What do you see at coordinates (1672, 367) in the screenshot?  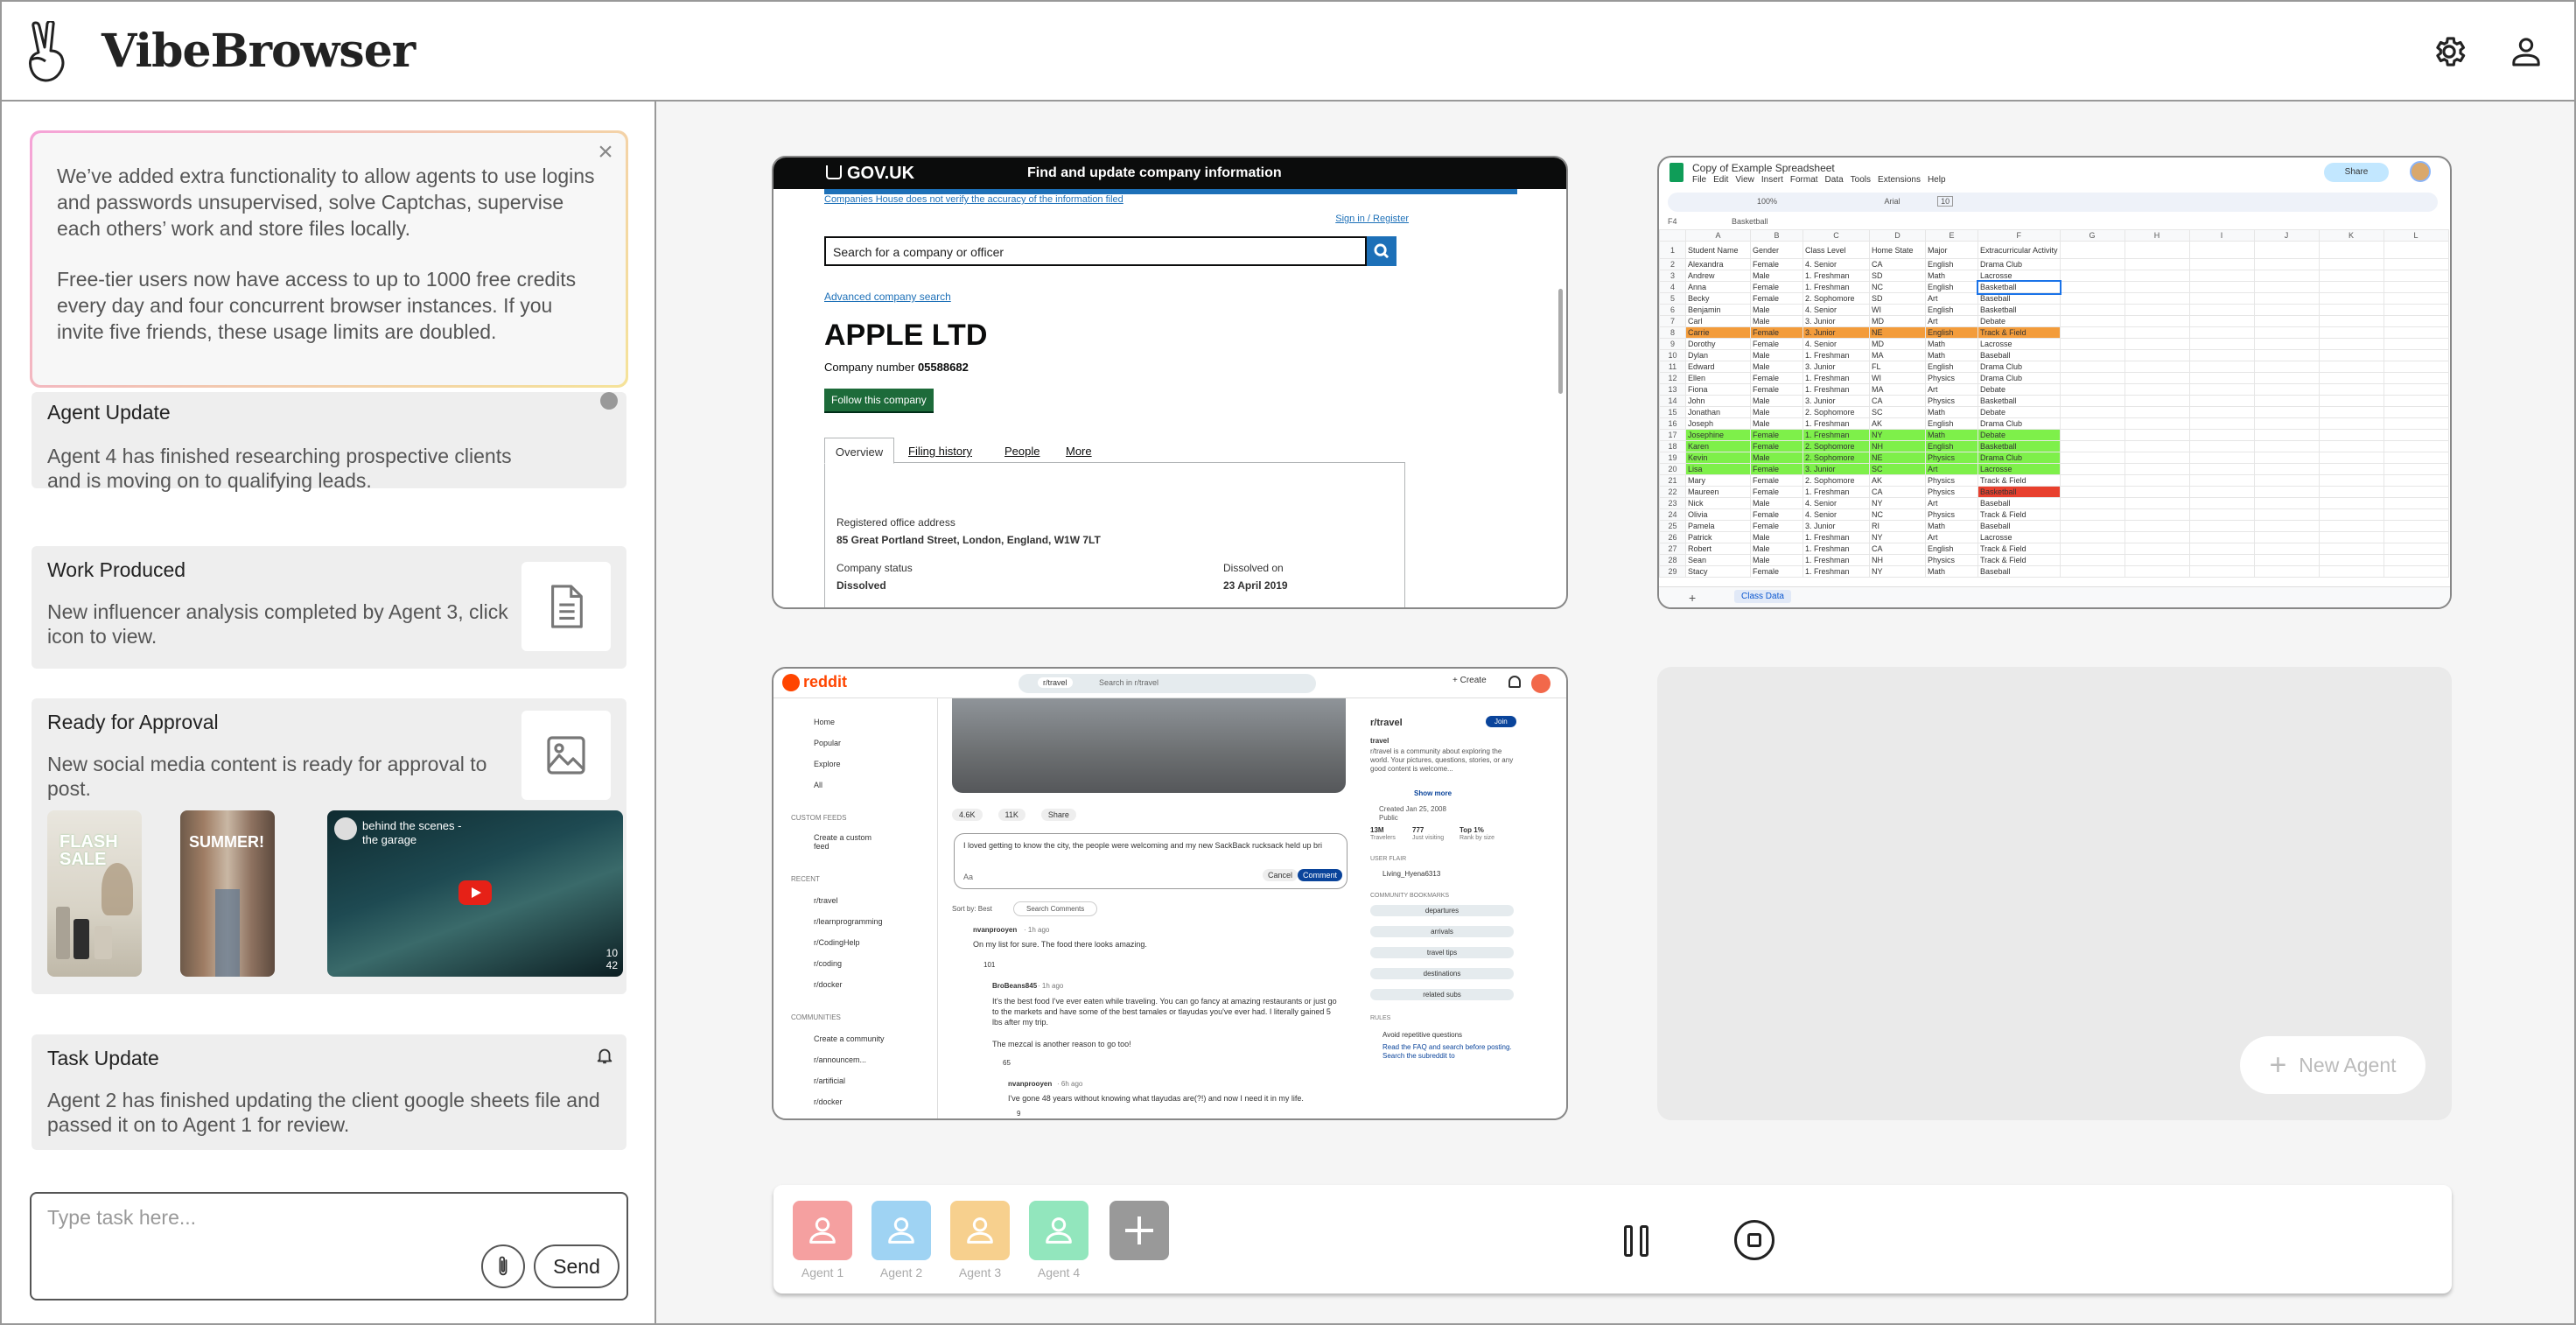 I see `row-number: 11` at bounding box center [1672, 367].